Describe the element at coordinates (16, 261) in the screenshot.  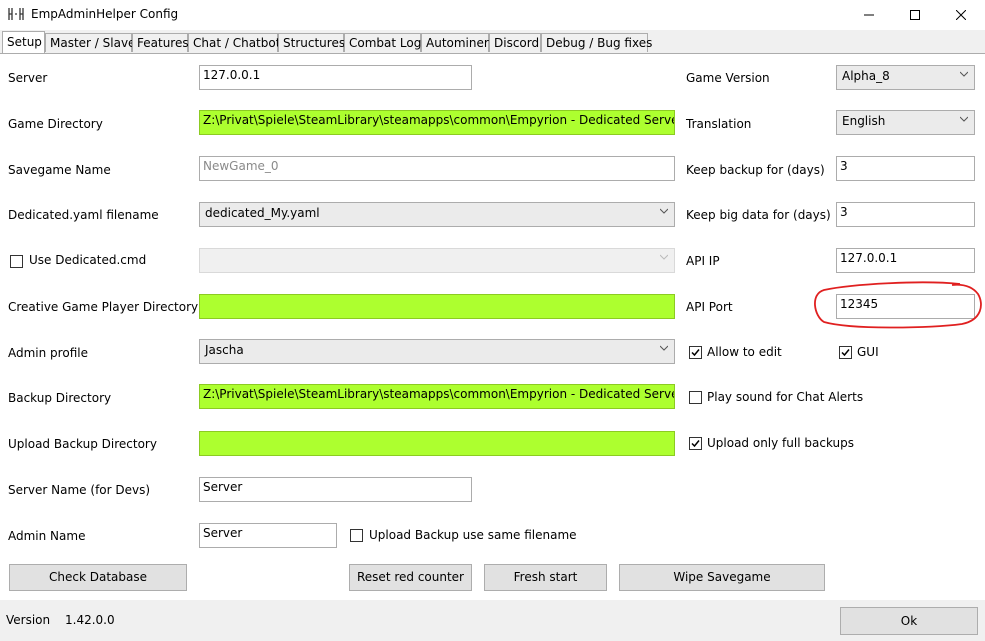
I see `use-dedicated-cmd-checkbox` at that location.